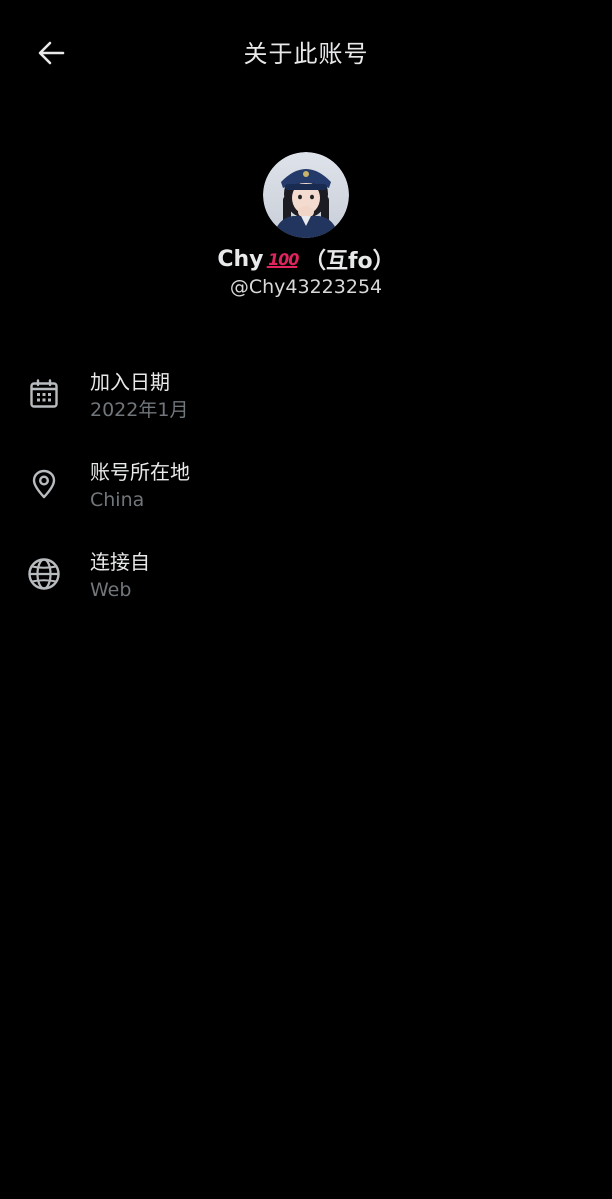 The height and width of the screenshot is (1199, 612). Describe the element at coordinates (111, 590) in the screenshot. I see `info-value: Web` at that location.